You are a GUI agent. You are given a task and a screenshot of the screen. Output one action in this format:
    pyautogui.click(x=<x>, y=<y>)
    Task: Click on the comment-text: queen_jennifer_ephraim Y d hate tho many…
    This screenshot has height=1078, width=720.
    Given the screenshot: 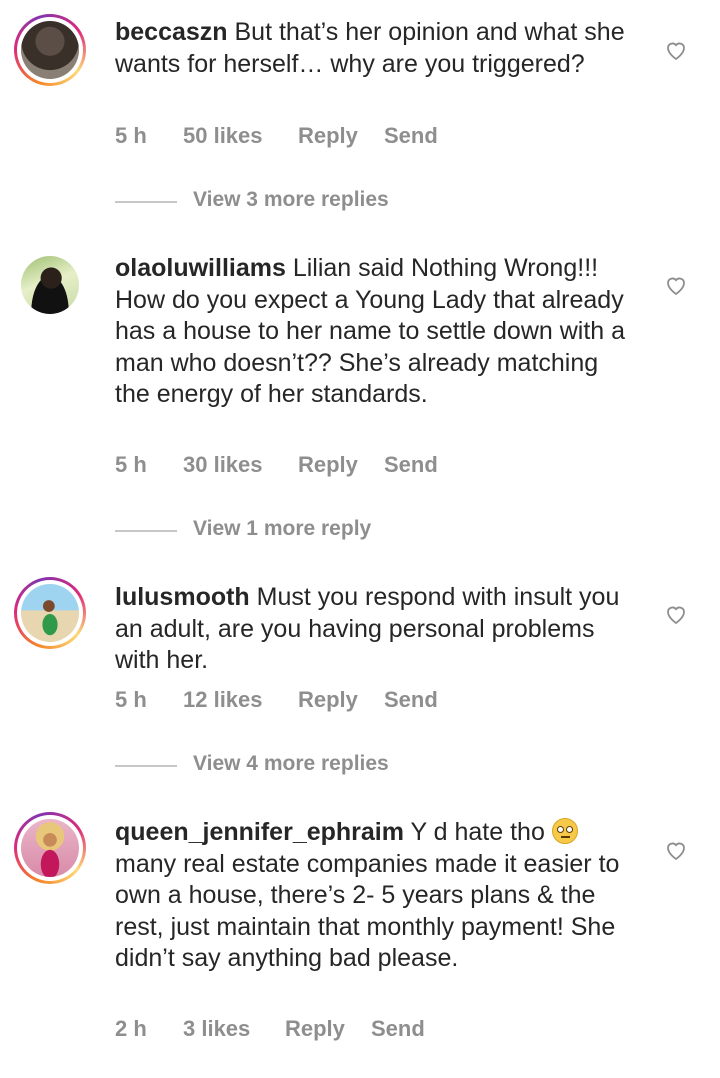 What is the action you would take?
    pyautogui.click(x=375, y=896)
    